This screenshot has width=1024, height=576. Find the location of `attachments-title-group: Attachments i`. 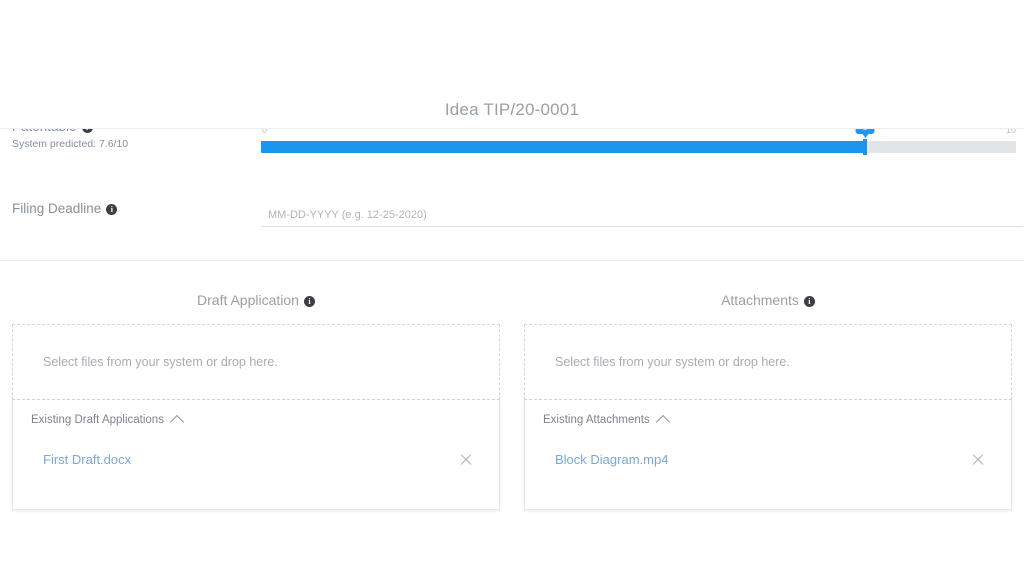

attachments-title-group: Attachments i is located at coordinates (768, 300).